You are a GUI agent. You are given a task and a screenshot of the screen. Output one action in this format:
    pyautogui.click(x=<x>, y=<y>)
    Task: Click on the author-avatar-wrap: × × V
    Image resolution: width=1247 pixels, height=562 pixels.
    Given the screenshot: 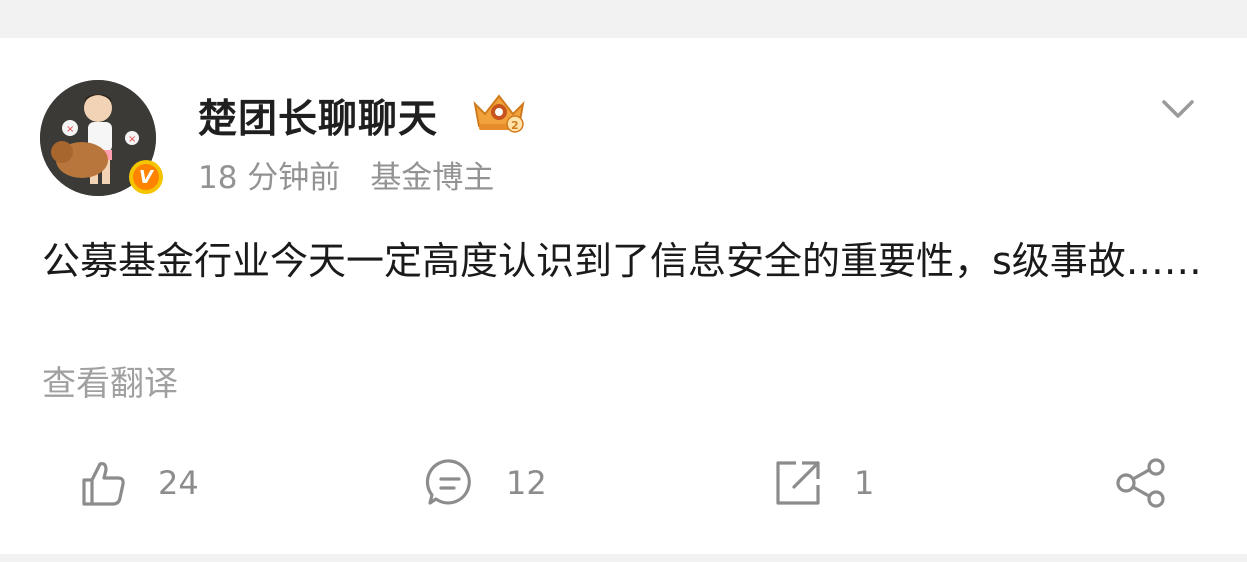 What is the action you would take?
    pyautogui.click(x=102, y=142)
    